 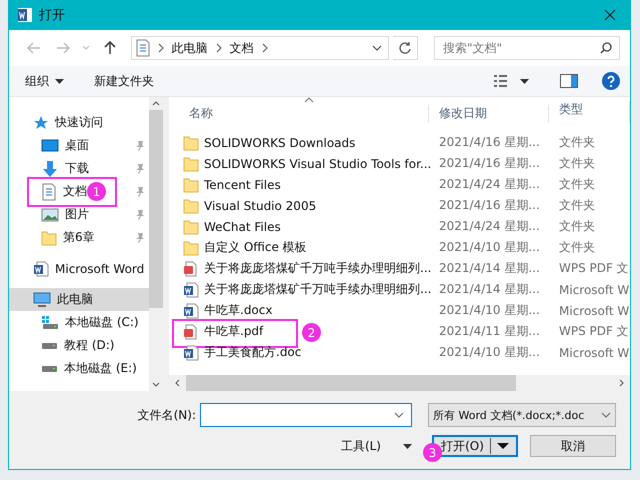 I want to click on tools-button: 工具(L), so click(x=376, y=446).